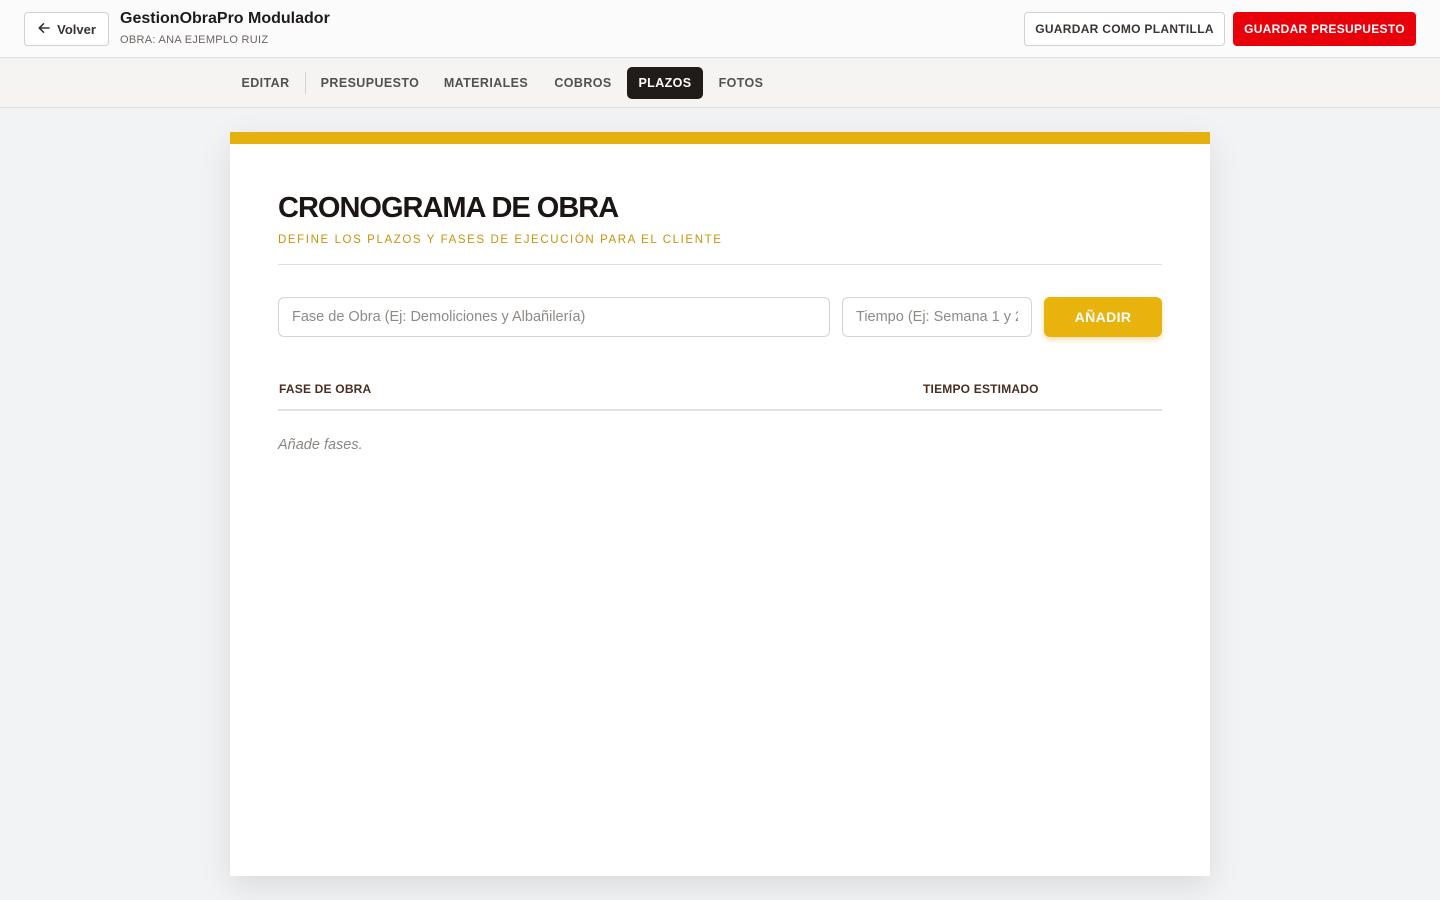  What do you see at coordinates (325, 389) in the screenshot?
I see `column-header-phase: FASE DE OBRA` at bounding box center [325, 389].